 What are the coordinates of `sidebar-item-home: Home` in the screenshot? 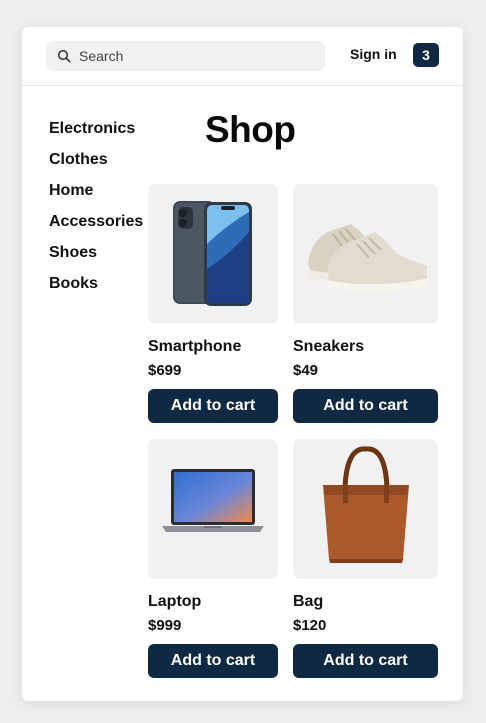 It's located at (96, 197).